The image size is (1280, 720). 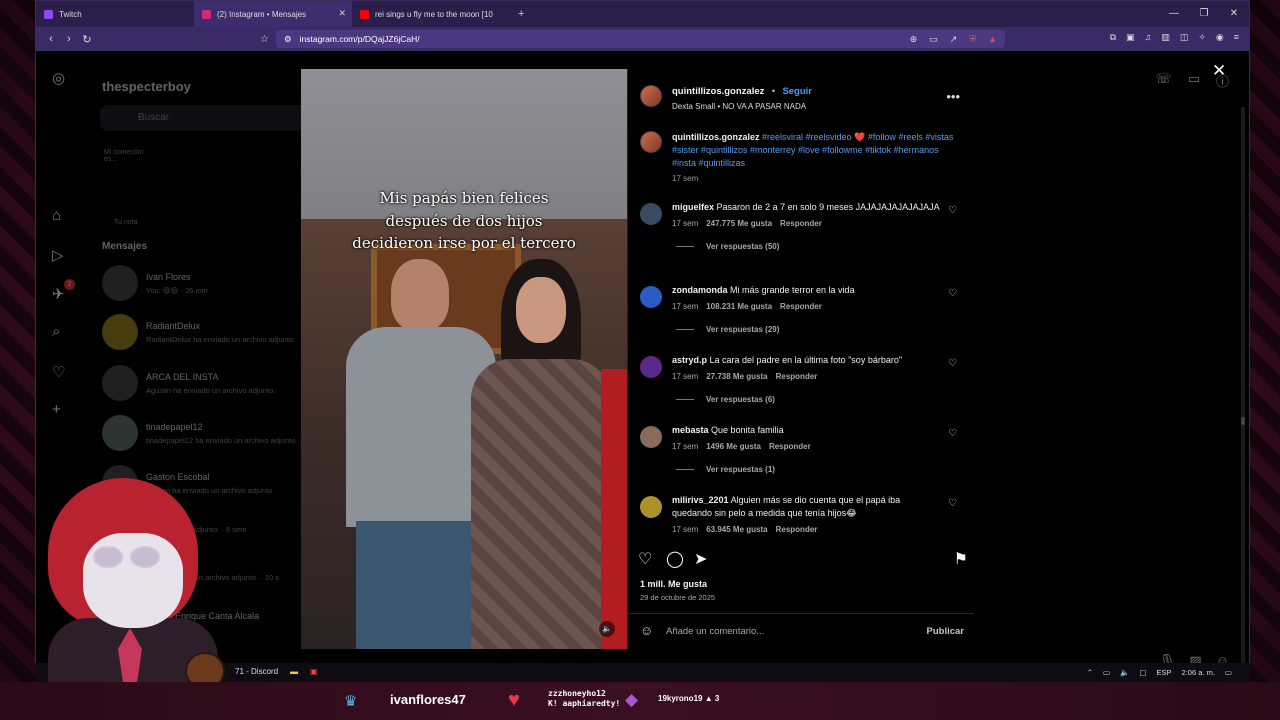 What do you see at coordinates (69, 39) in the screenshot?
I see `forward-icon: ›` at bounding box center [69, 39].